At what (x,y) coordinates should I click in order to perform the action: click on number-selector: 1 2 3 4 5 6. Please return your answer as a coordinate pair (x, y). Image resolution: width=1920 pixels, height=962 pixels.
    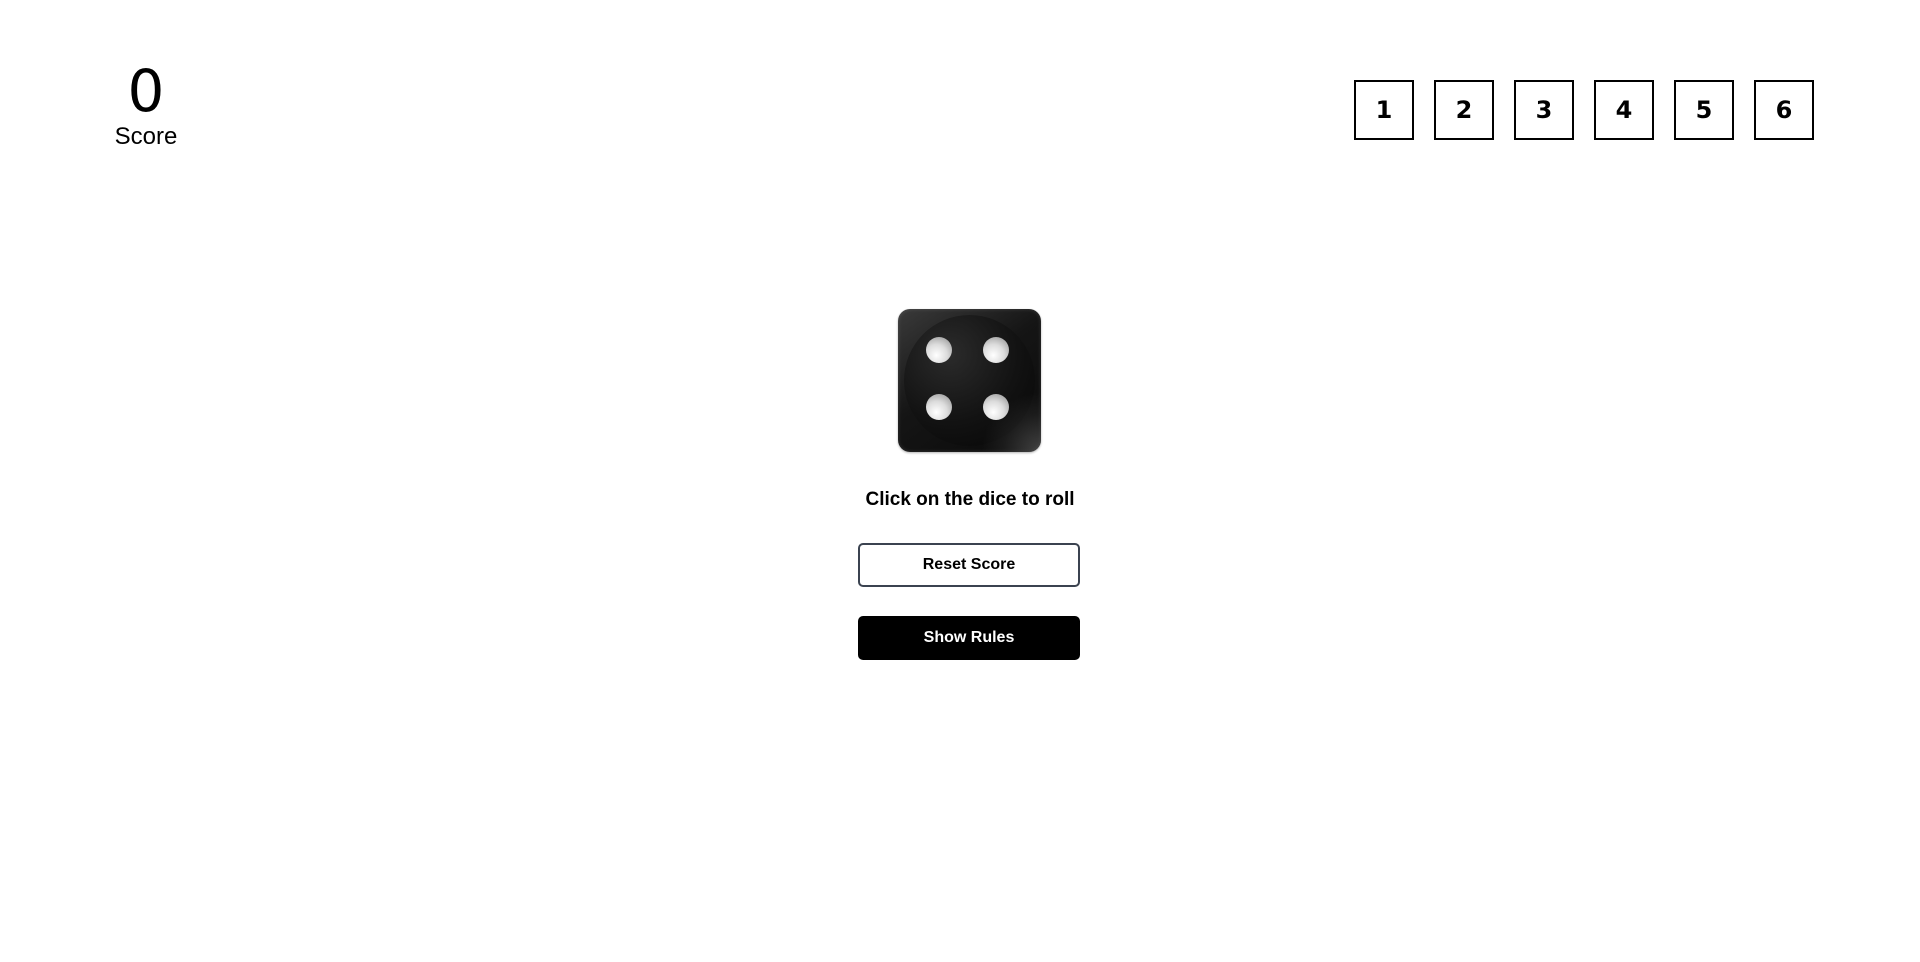
    Looking at the image, I should click on (1584, 110).